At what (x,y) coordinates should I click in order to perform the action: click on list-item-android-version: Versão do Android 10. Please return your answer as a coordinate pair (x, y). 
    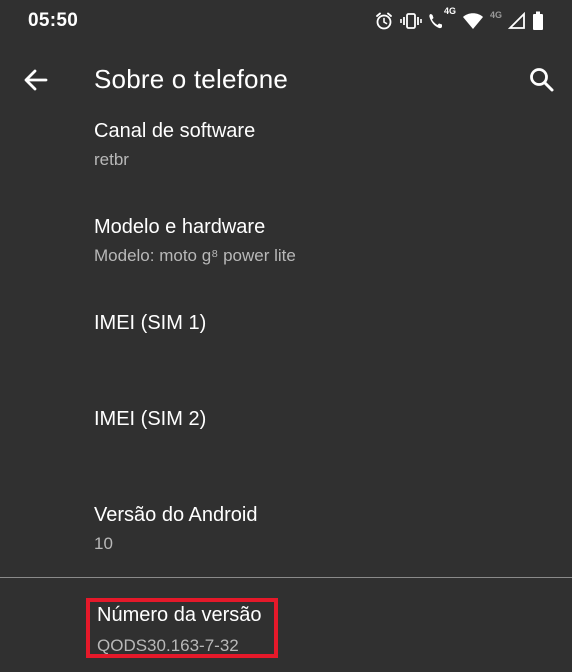
    Looking at the image, I should click on (286, 532).